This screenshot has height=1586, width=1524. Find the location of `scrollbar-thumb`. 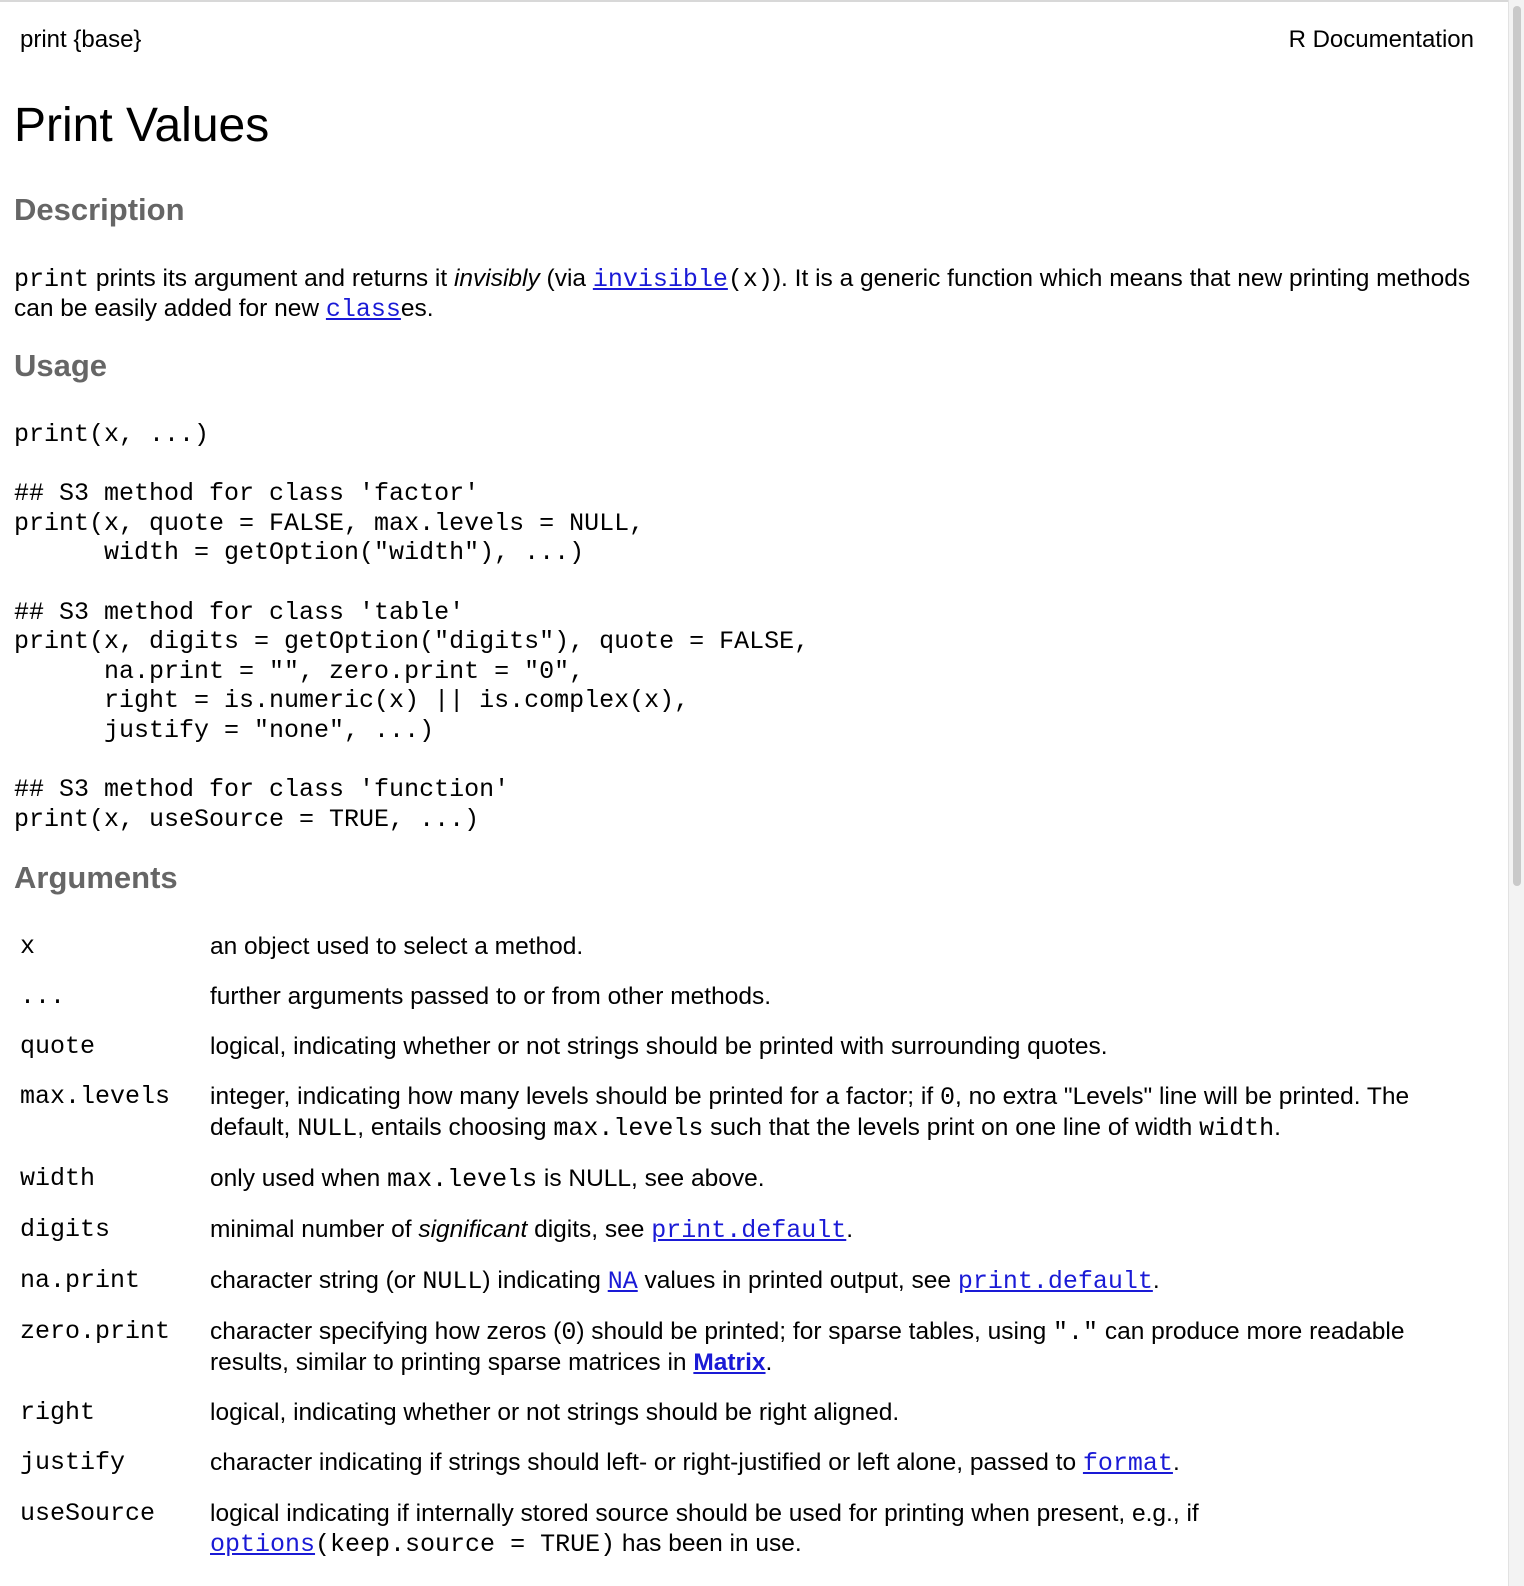

scrollbar-thumb is located at coordinates (1517, 446).